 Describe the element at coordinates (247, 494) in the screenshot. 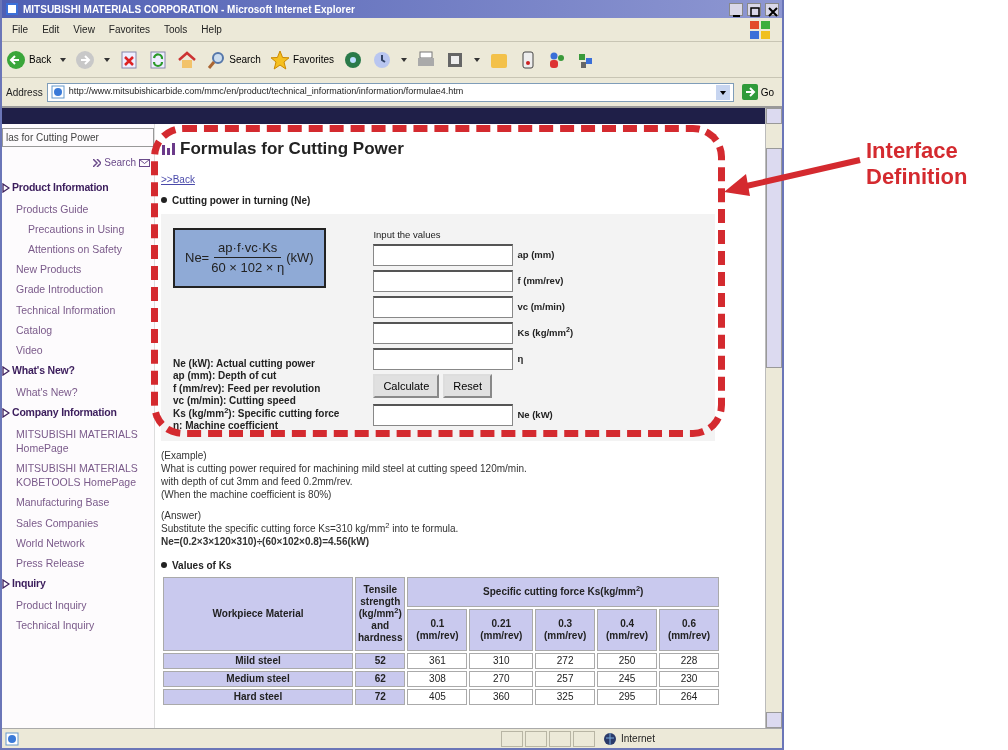

I see `example-text: (When the machine coefficient is 80%)` at that location.